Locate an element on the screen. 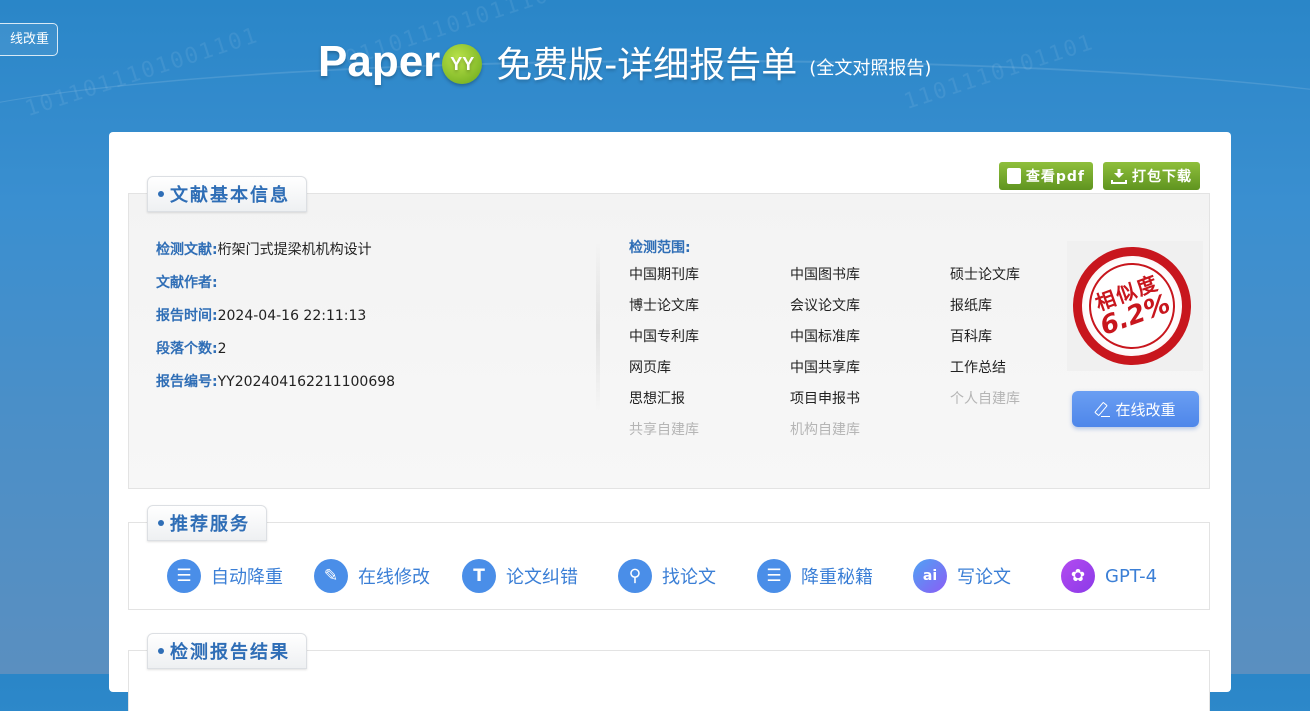 This screenshot has height=711, width=1310. search-icon: ⚲ is located at coordinates (635, 576).